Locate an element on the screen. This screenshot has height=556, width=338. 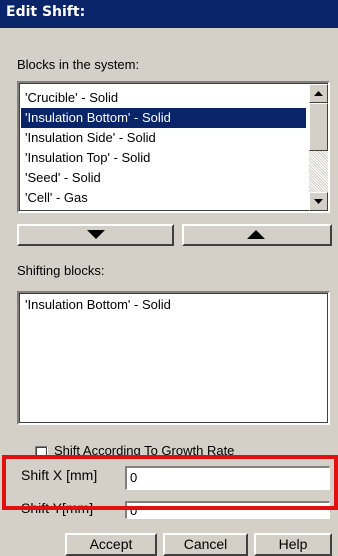
move-up-button is located at coordinates (257, 235).